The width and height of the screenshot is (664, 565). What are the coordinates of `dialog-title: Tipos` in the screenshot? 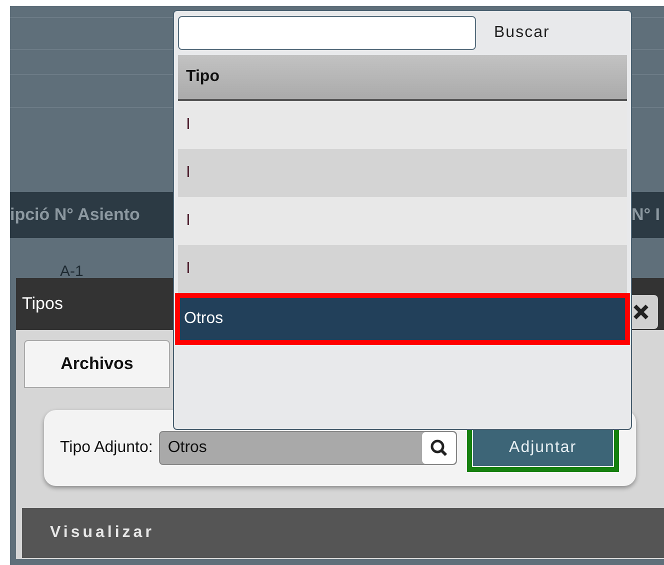 It's located at (42, 304).